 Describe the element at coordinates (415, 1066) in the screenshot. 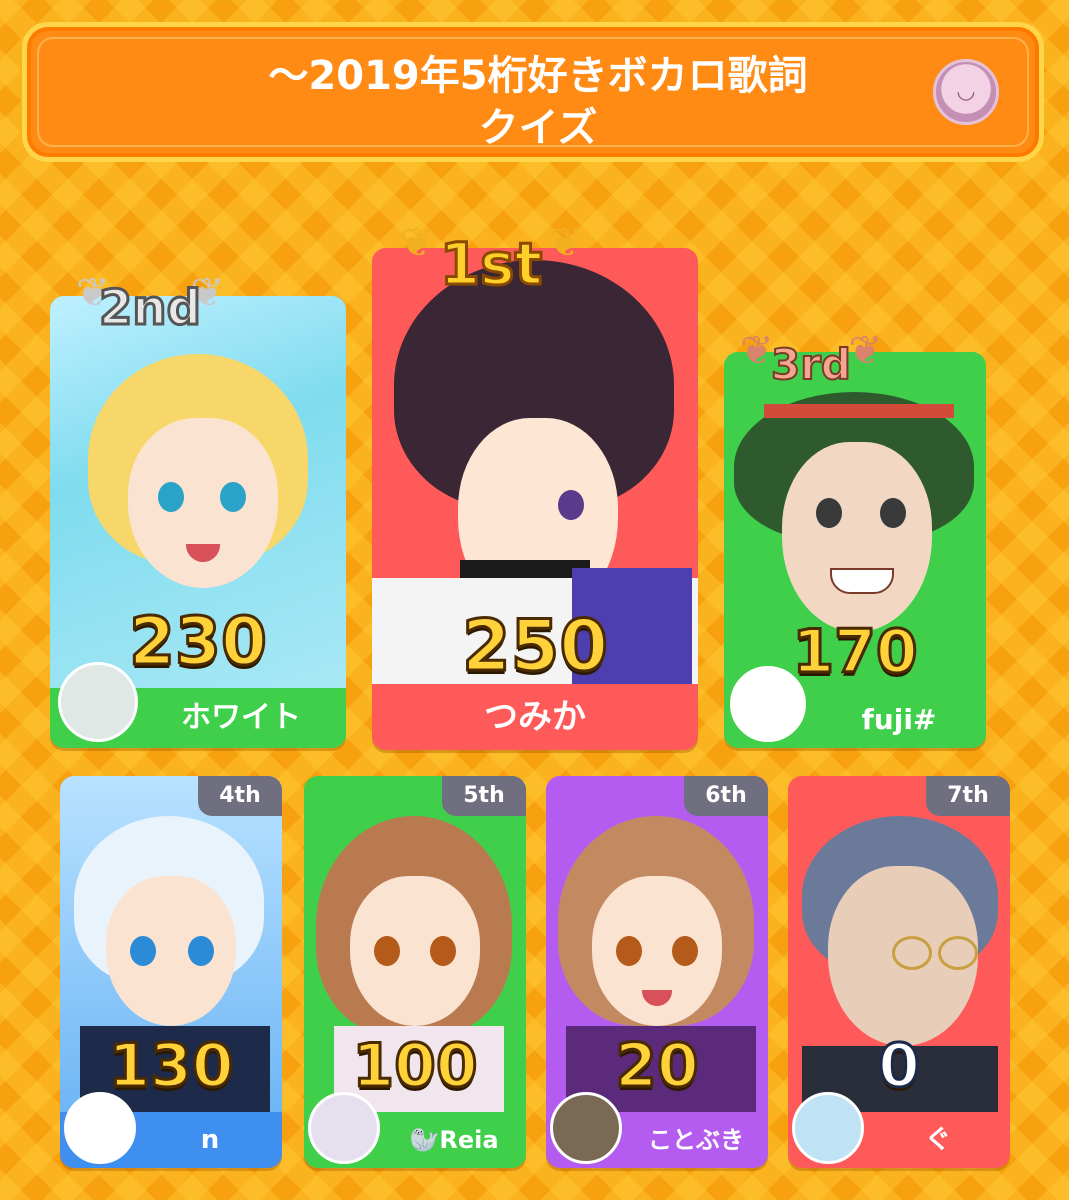

I see `score-5th: 100` at that location.